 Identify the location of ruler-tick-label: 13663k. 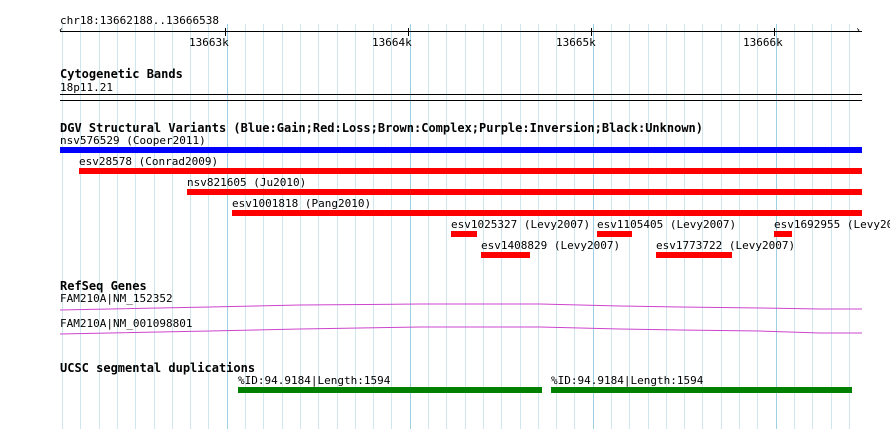
(209, 42).